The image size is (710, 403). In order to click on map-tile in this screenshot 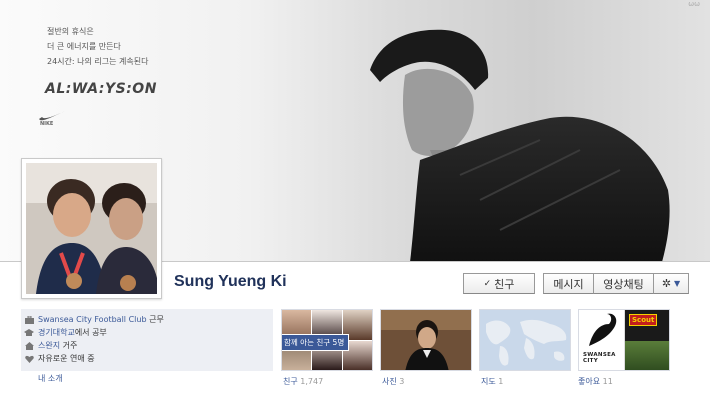, I will do `click(525, 340)`.